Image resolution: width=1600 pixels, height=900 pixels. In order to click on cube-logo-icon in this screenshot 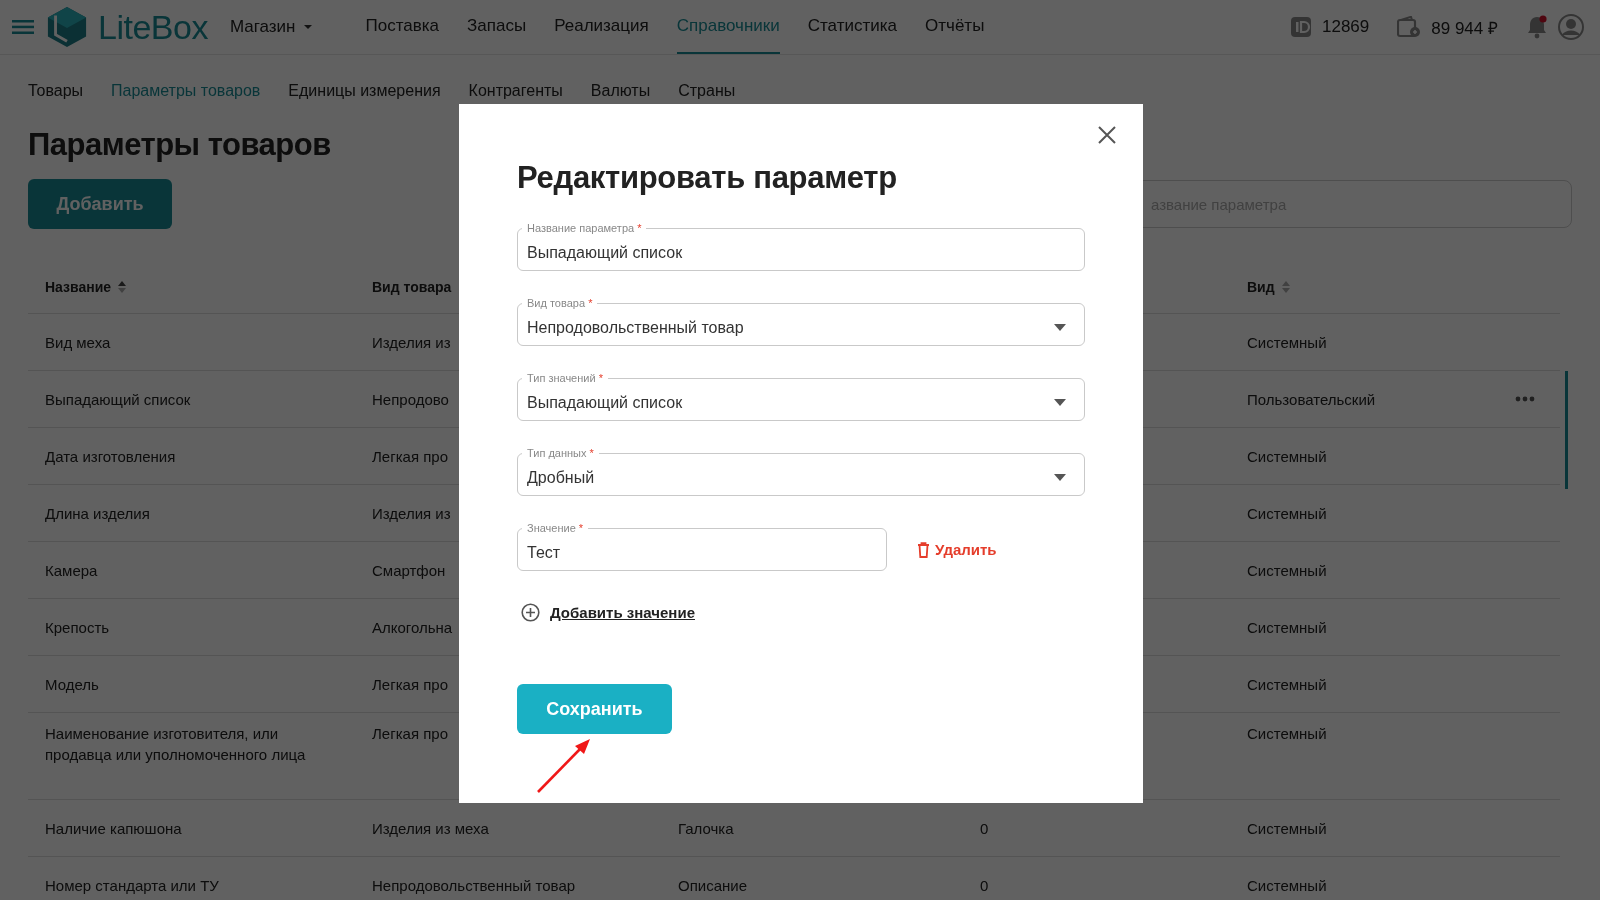, I will do `click(67, 27)`.